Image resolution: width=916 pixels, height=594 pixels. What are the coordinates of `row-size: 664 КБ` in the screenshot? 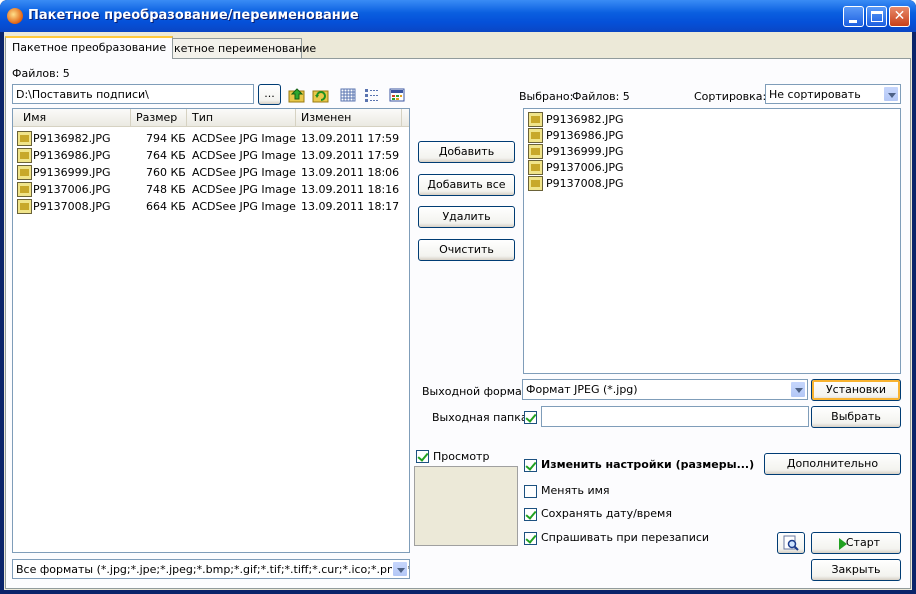 It's located at (166, 206).